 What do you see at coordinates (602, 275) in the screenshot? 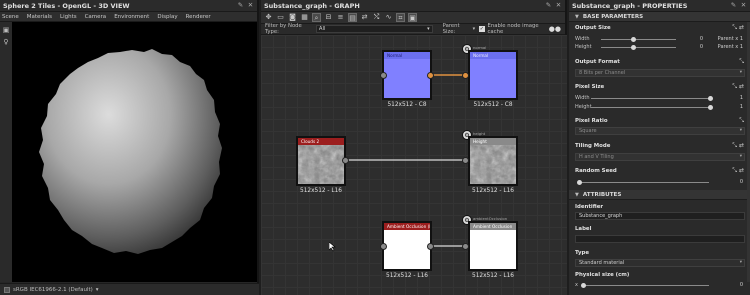
I see `physical-size-label: Physical size (cm)` at bounding box center [602, 275].